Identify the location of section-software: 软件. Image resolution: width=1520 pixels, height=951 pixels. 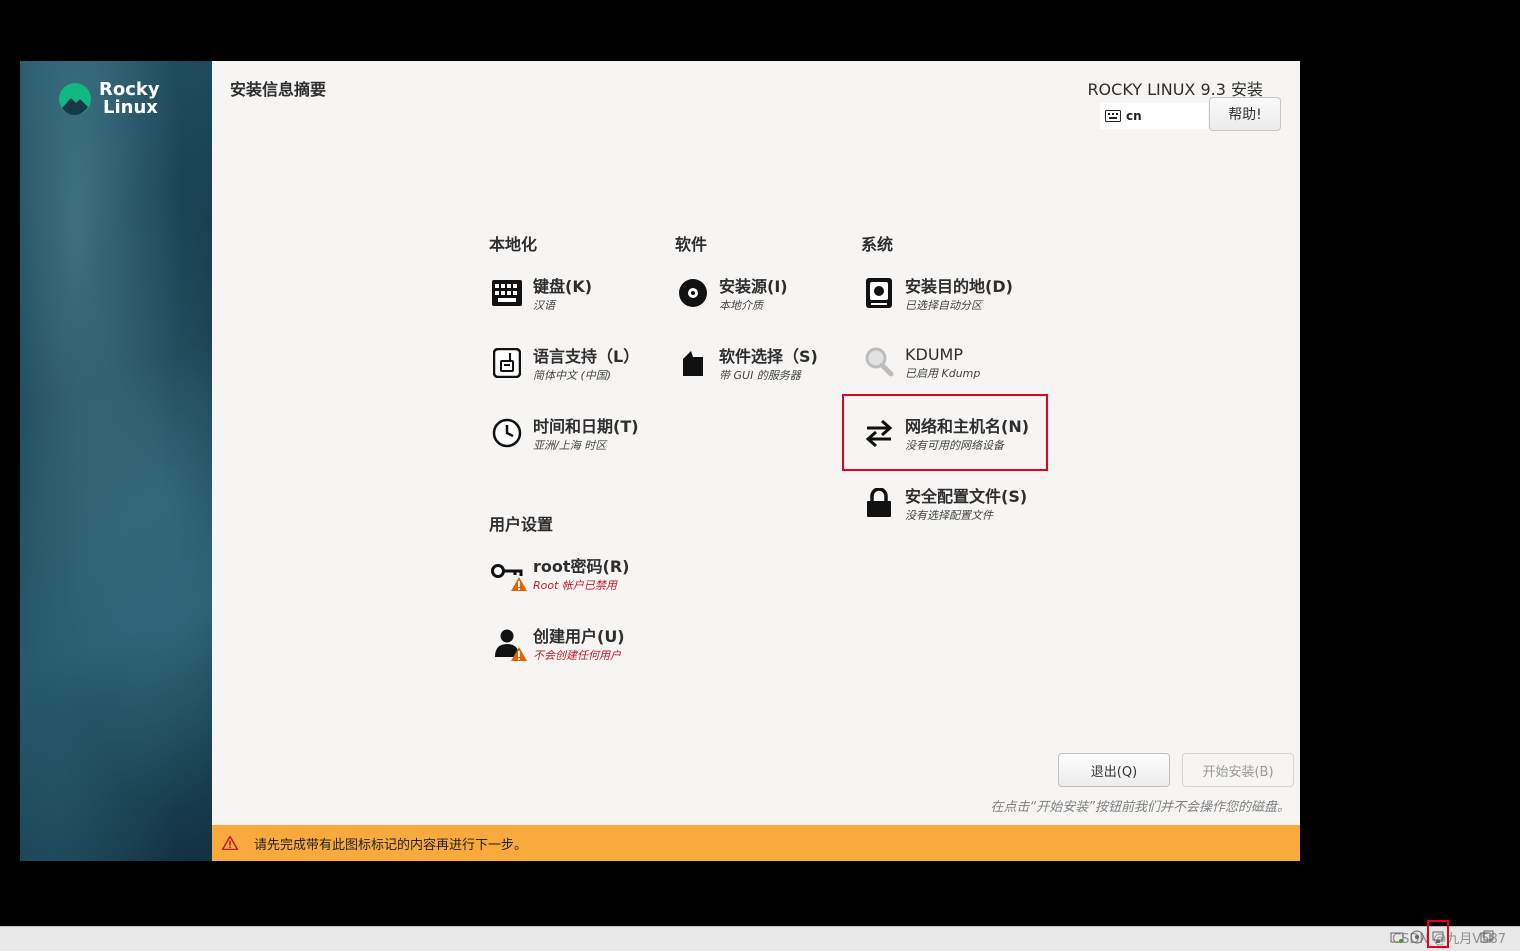
(691, 244).